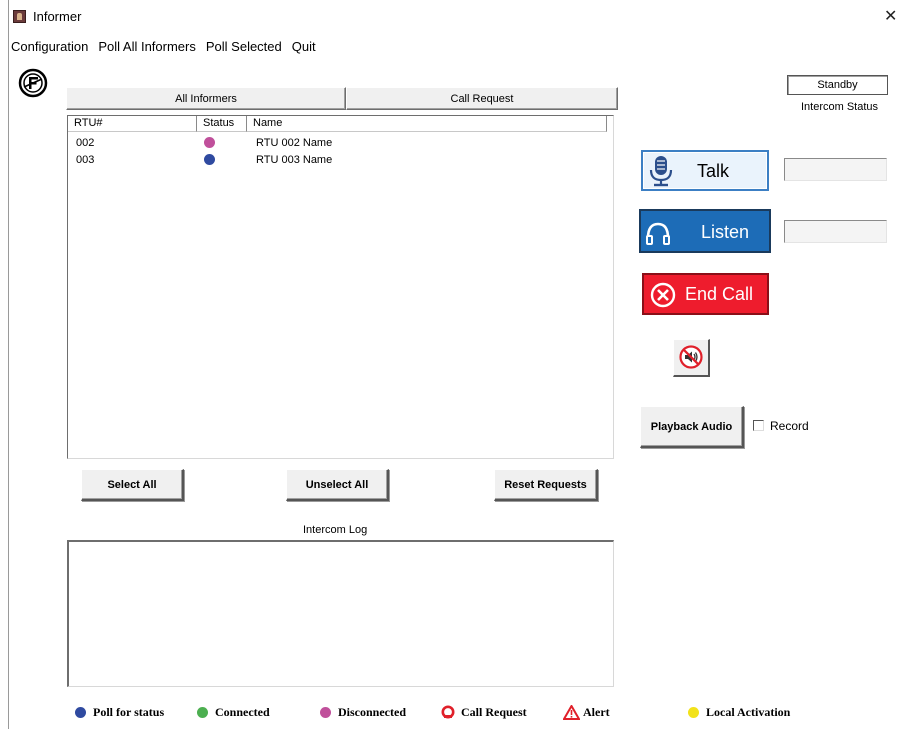  Describe the element at coordinates (890, 16) in the screenshot. I see `close-icon: ✕` at that location.